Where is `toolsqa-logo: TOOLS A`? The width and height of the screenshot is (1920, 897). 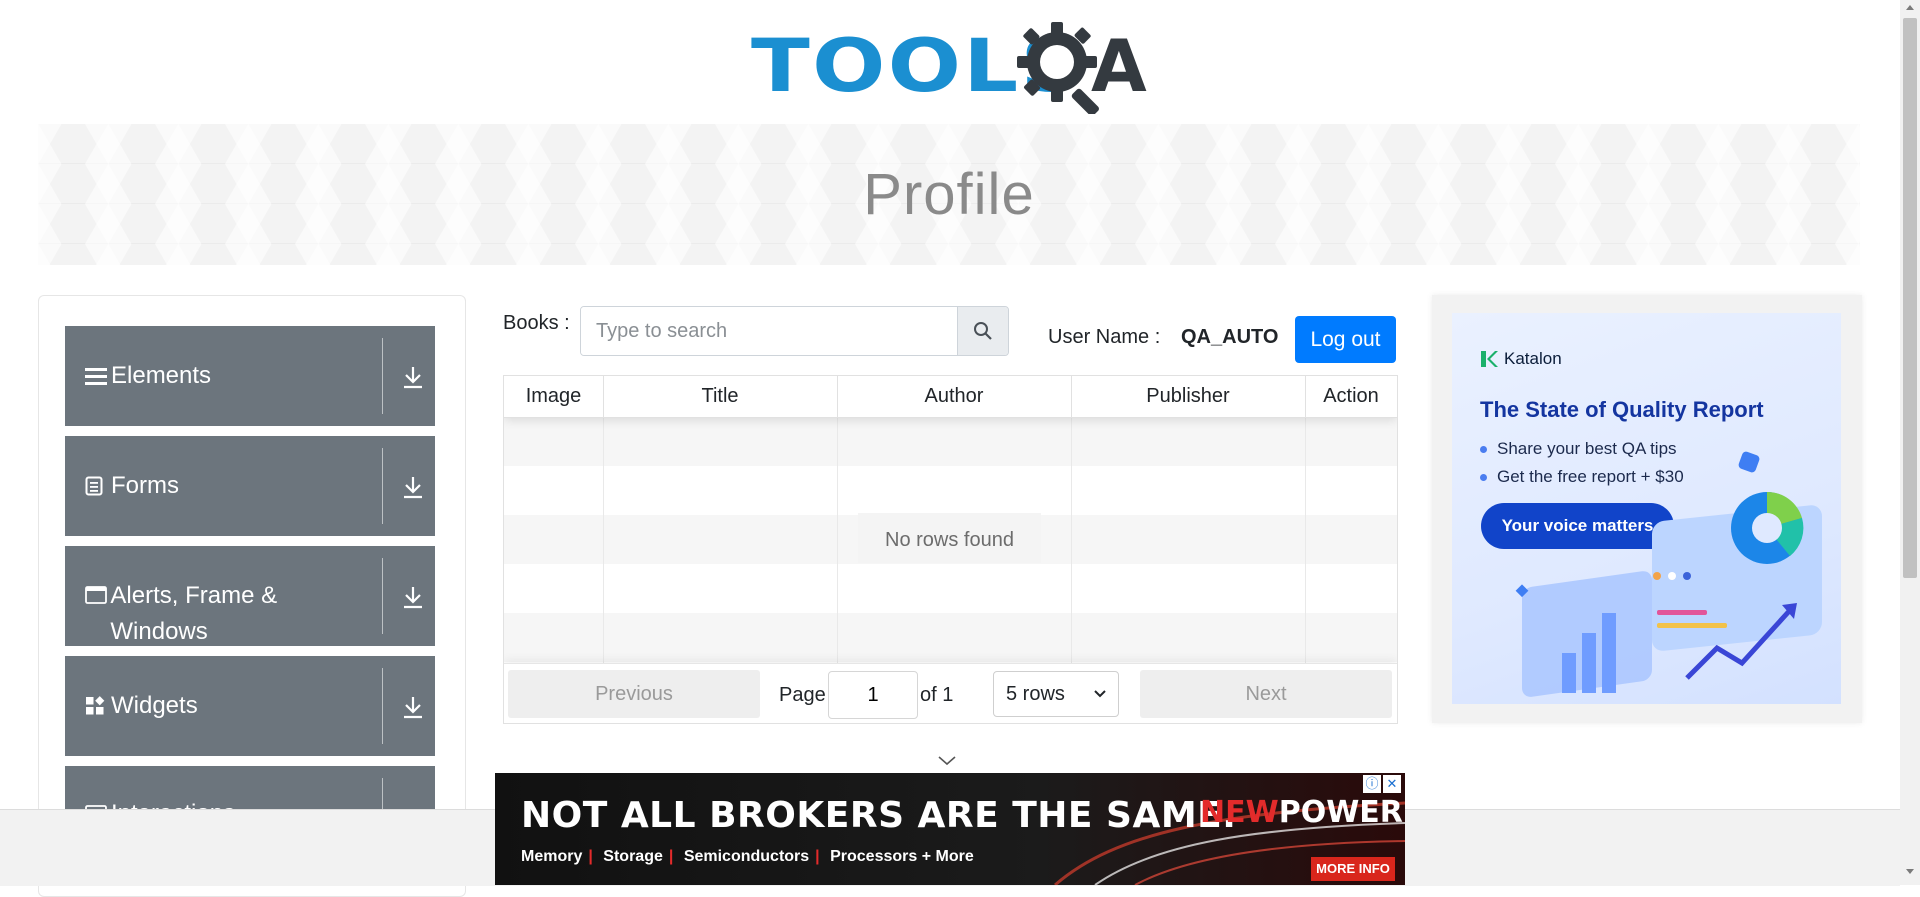 toolsqa-logo: TOOLS A is located at coordinates (952, 66).